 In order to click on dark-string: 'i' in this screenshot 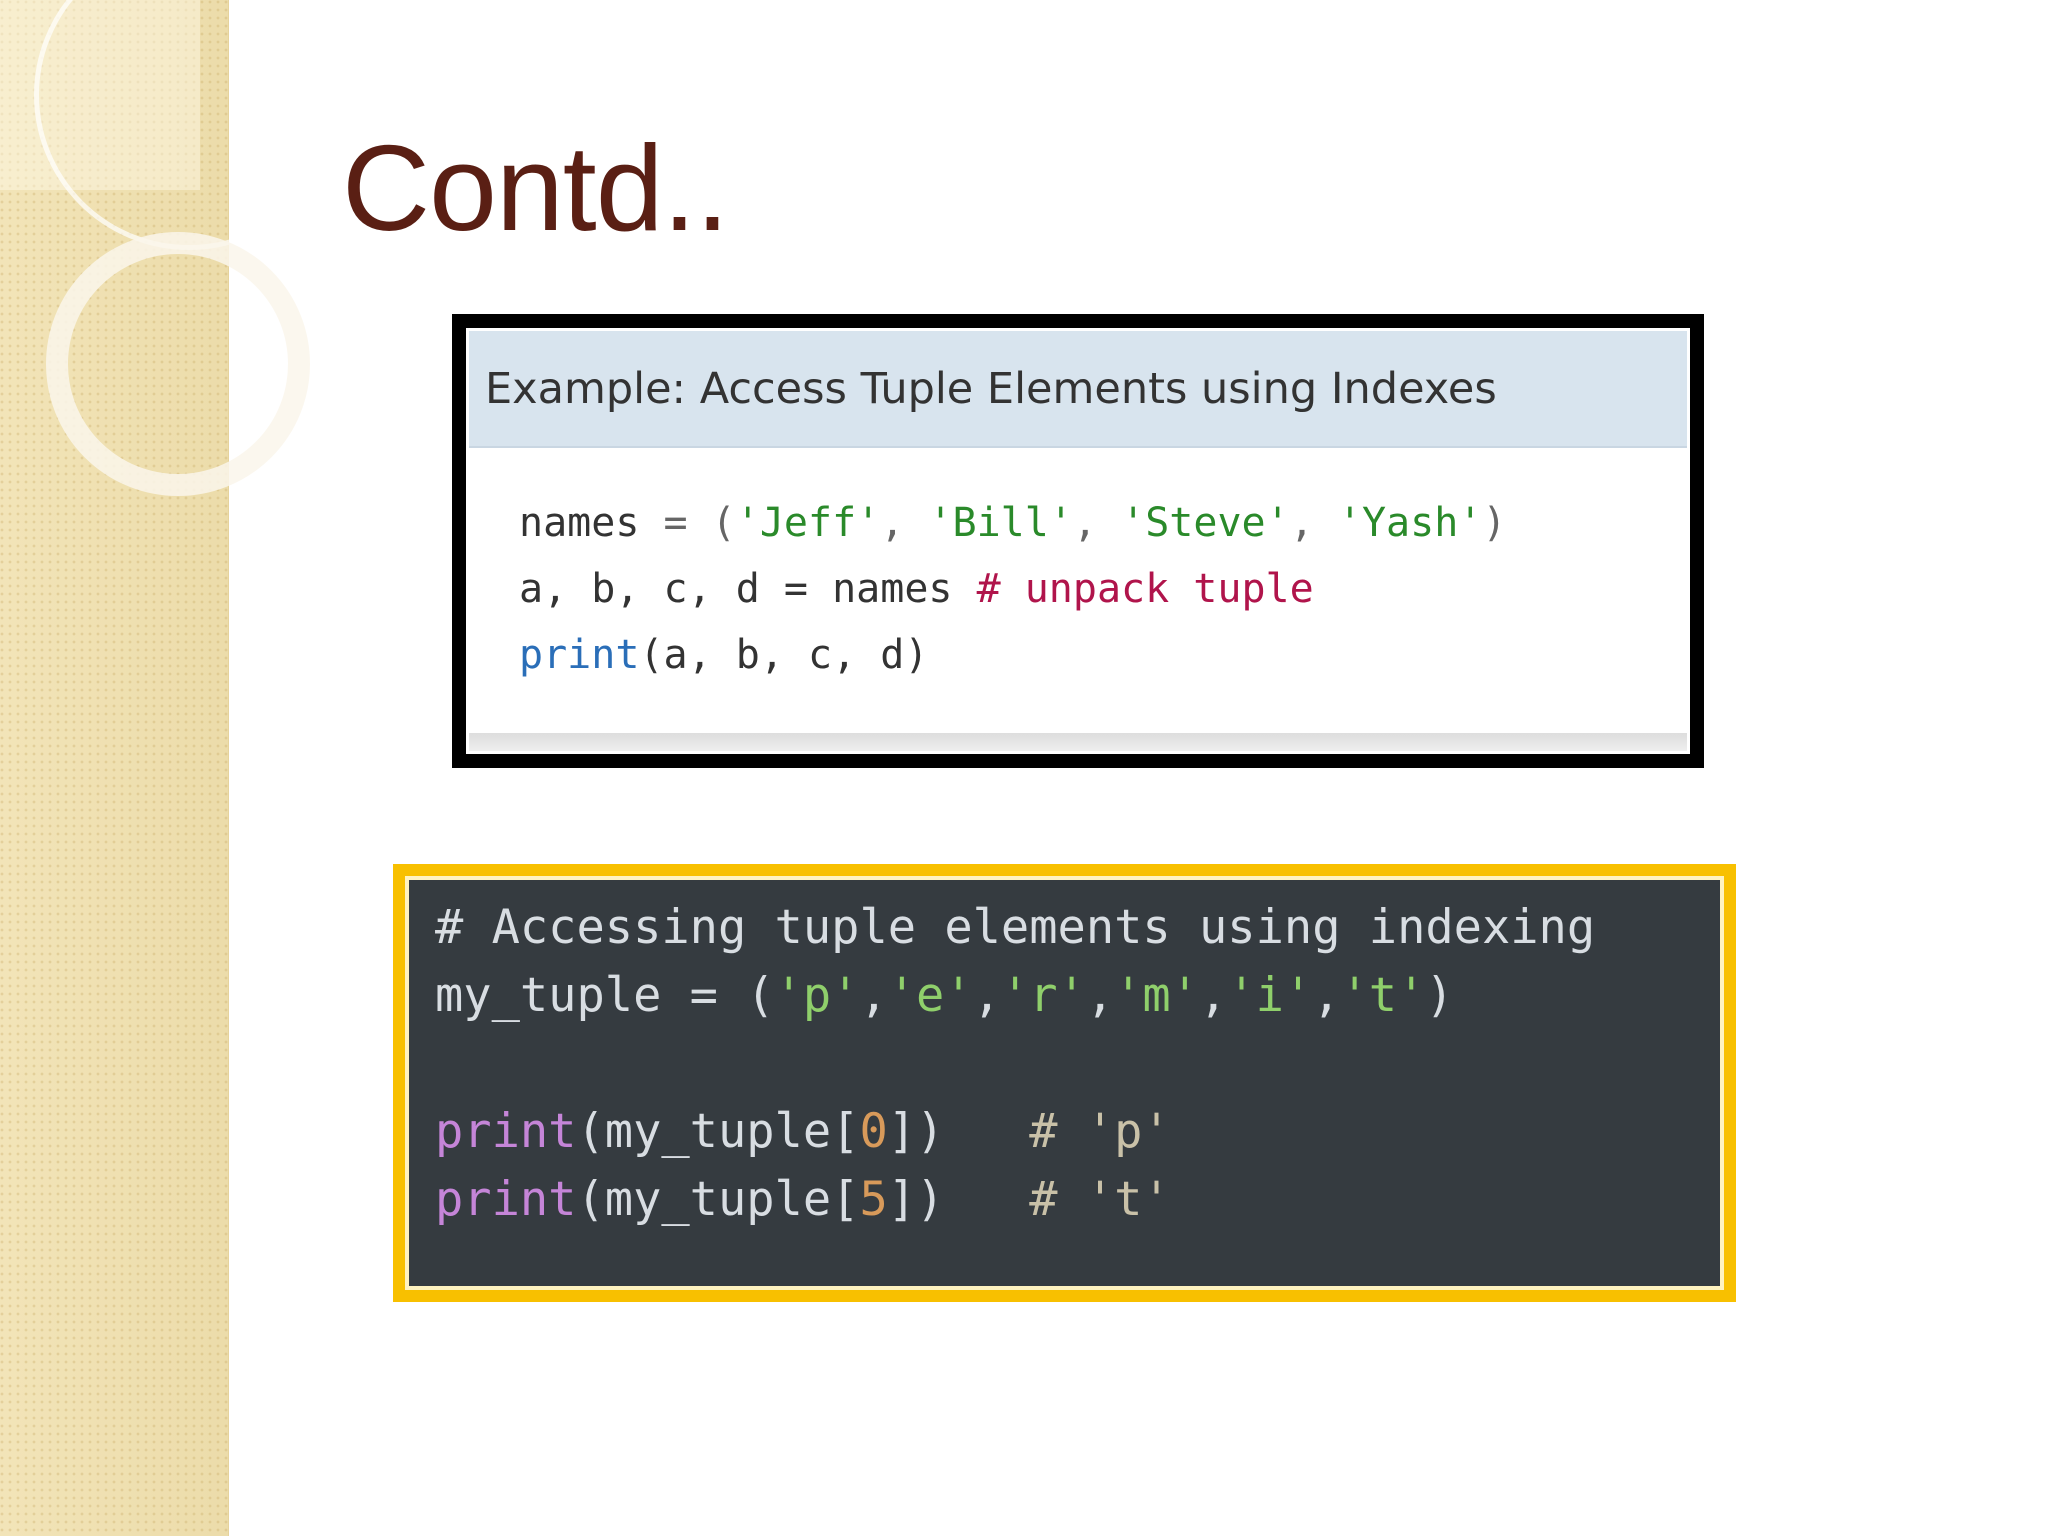, I will do `click(1270, 995)`.